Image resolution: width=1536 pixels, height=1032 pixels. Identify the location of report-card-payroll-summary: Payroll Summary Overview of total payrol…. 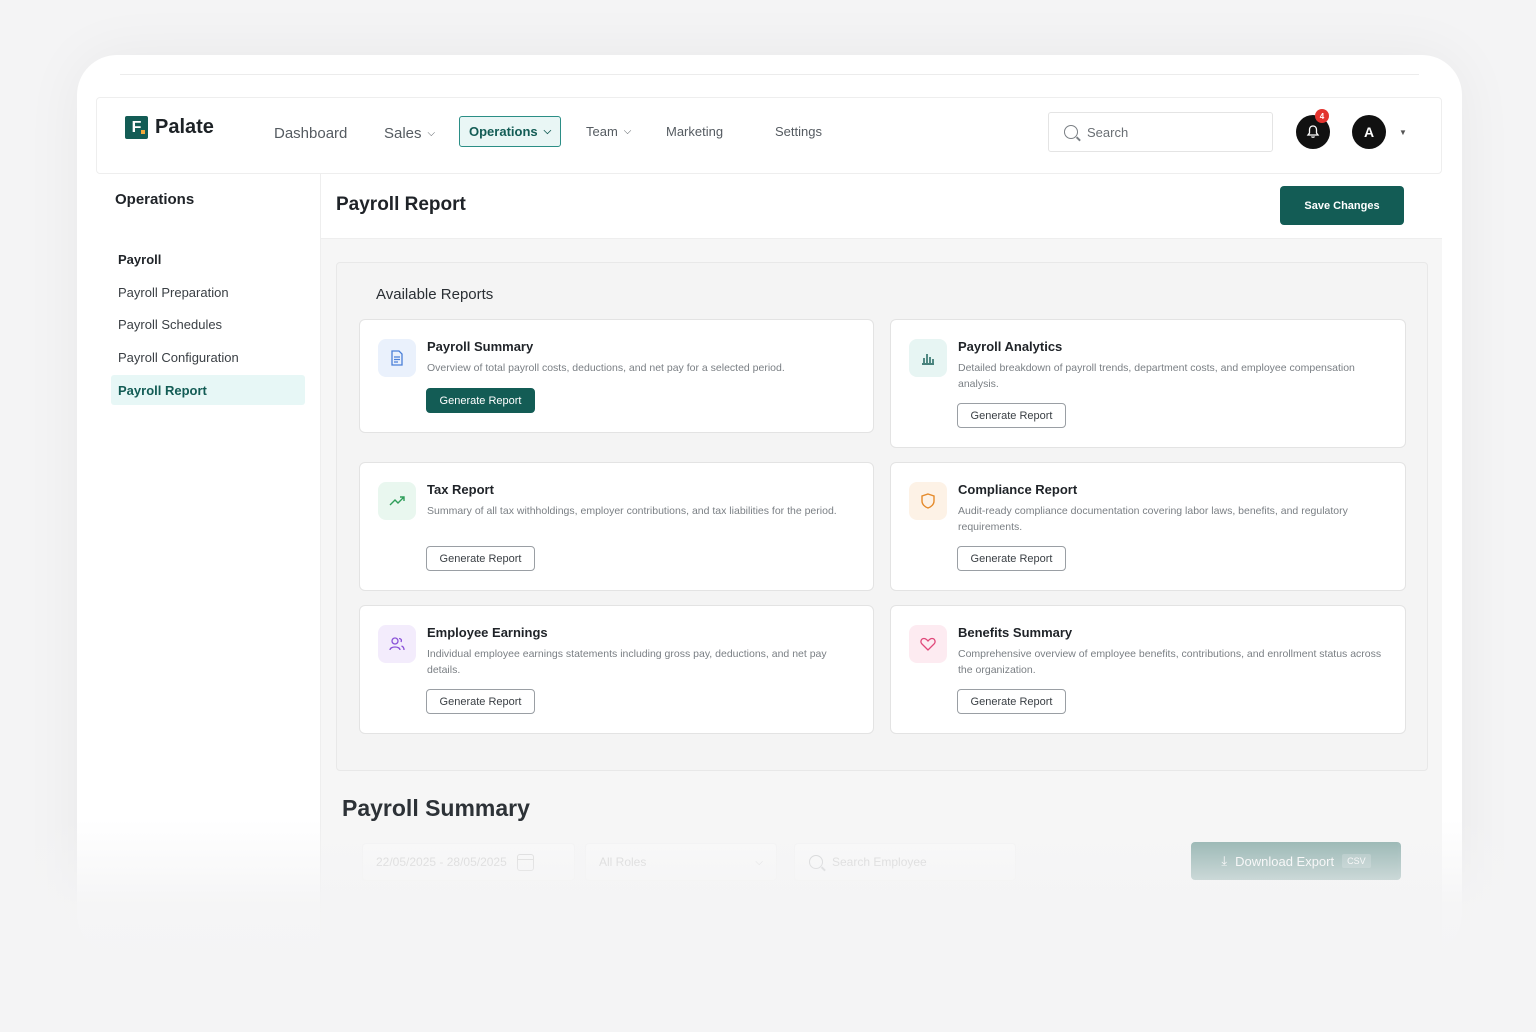
(616, 376).